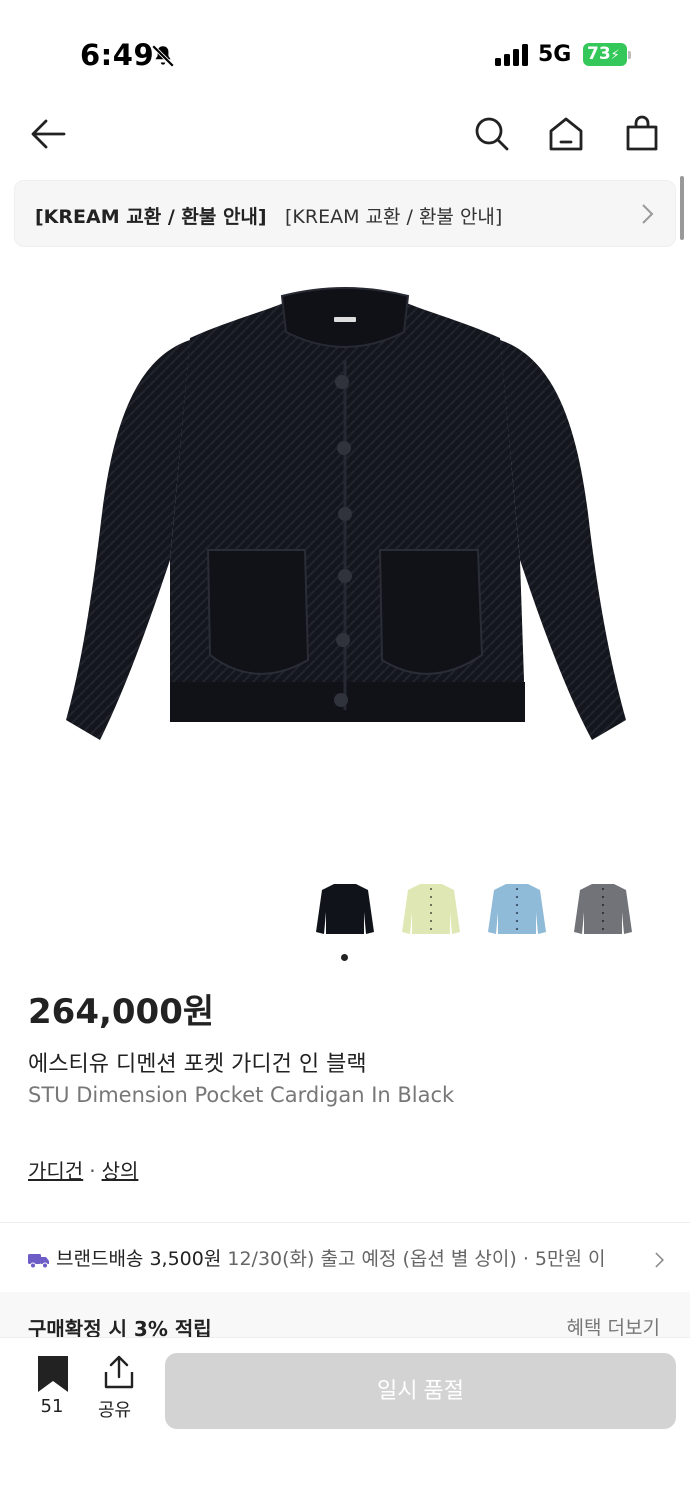  Describe the element at coordinates (151, 217) in the screenshot. I see `notice-title: [KREAM 교환 / 환불 안내]` at that location.